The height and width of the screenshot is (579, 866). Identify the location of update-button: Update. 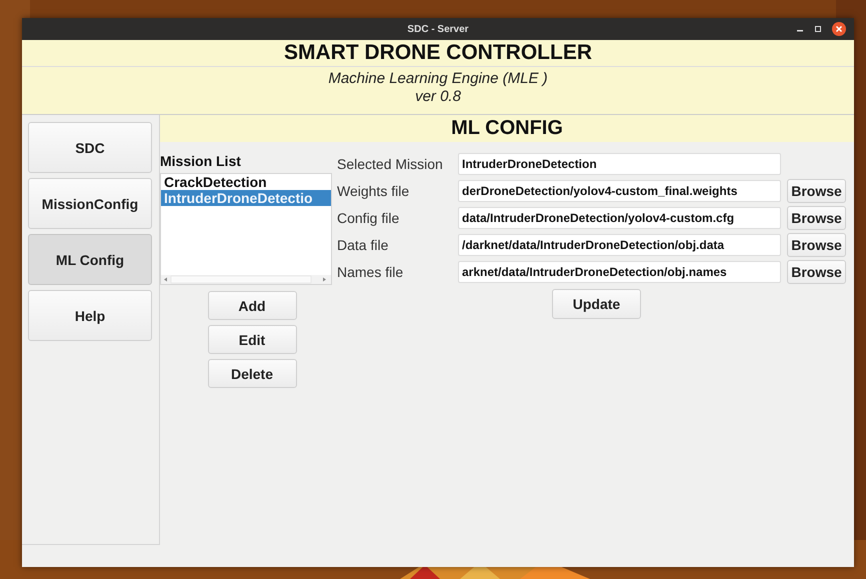
(596, 304).